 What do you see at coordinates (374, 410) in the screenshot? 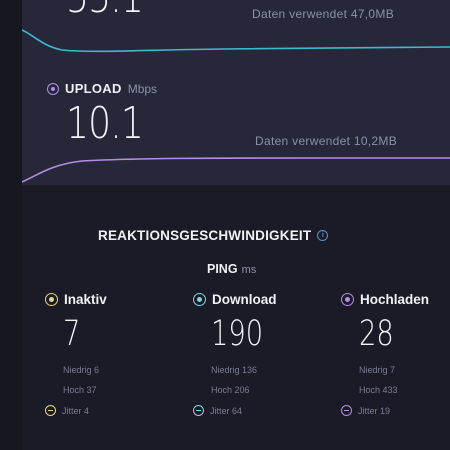
I see `upload-jitter: Jitter 19` at bounding box center [374, 410].